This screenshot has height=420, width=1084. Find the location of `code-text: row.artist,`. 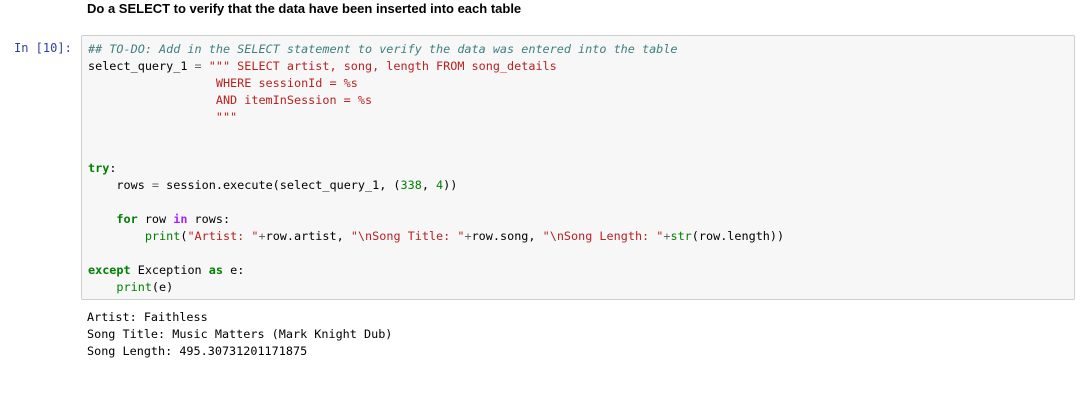

code-text: row.artist, is located at coordinates (308, 236).